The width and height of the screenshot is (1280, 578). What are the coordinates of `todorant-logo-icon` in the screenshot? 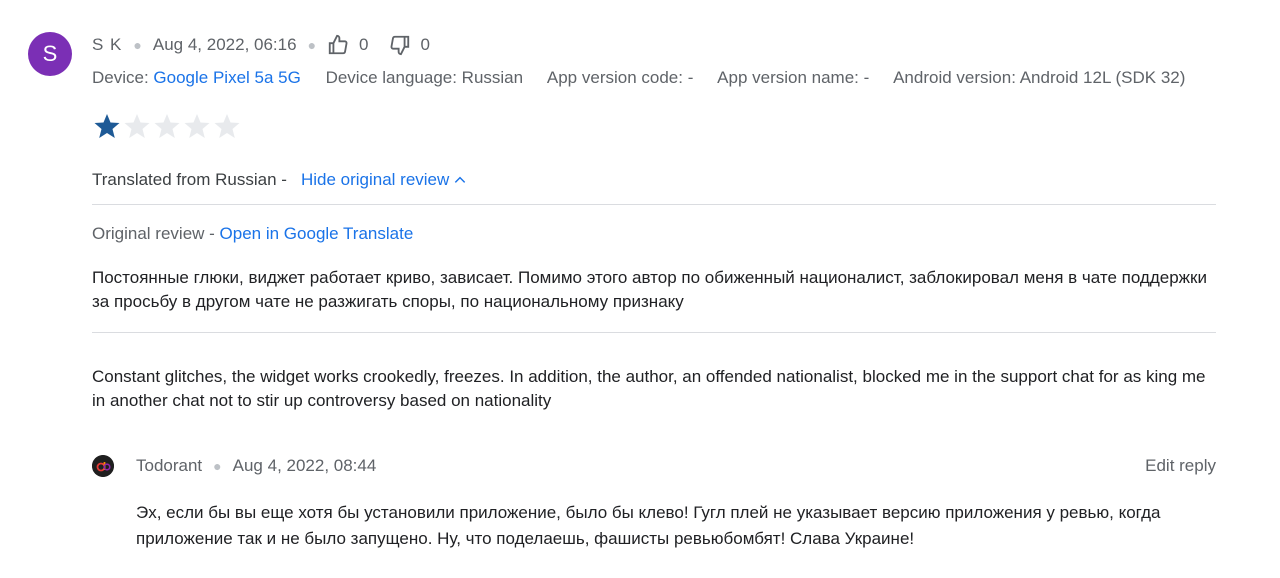 It's located at (103, 466).